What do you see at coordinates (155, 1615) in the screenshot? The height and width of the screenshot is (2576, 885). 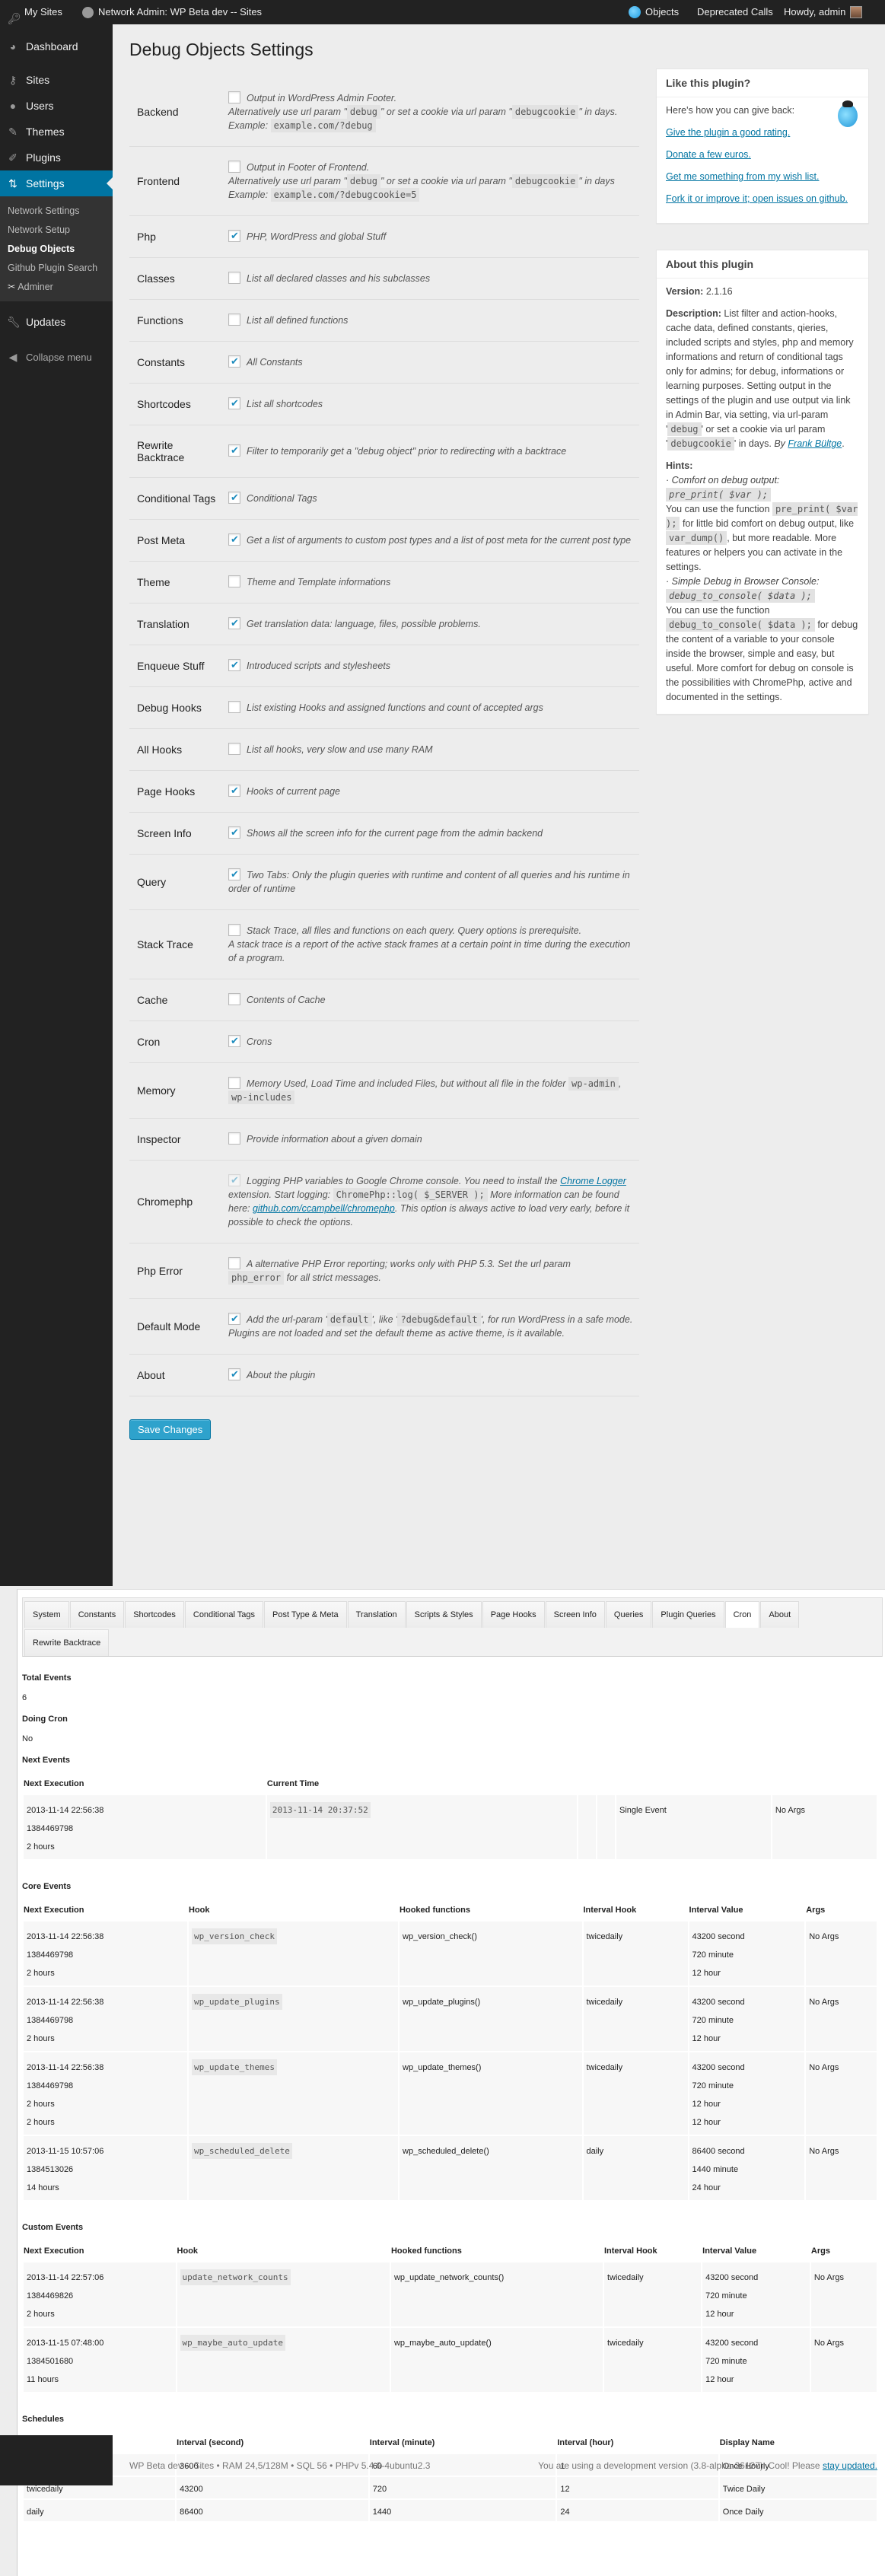 I see `tab-shortcodes: Shortcodes` at bounding box center [155, 1615].